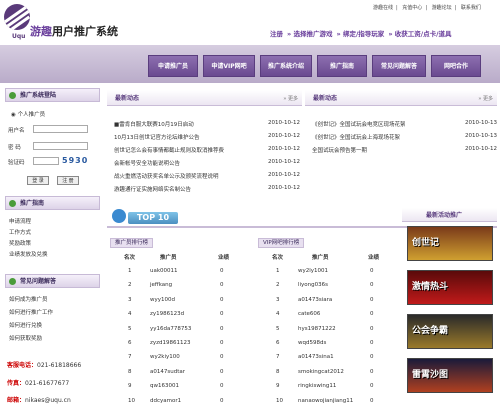 The width and height of the screenshot is (500, 413). What do you see at coordinates (74, 31) in the screenshot?
I see `site-title: 游趣用户推广系统` at bounding box center [74, 31].